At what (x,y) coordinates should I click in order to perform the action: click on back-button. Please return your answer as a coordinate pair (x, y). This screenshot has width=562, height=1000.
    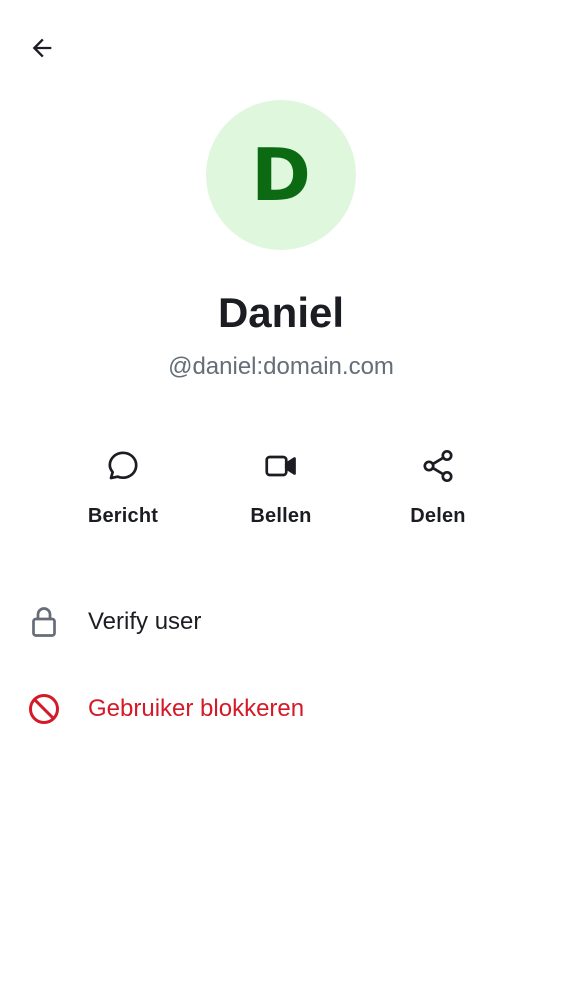
    Looking at the image, I should click on (42, 50).